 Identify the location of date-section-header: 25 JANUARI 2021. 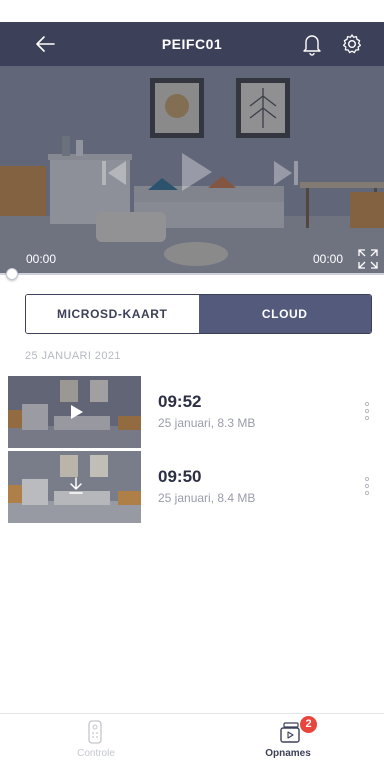
(73, 356).